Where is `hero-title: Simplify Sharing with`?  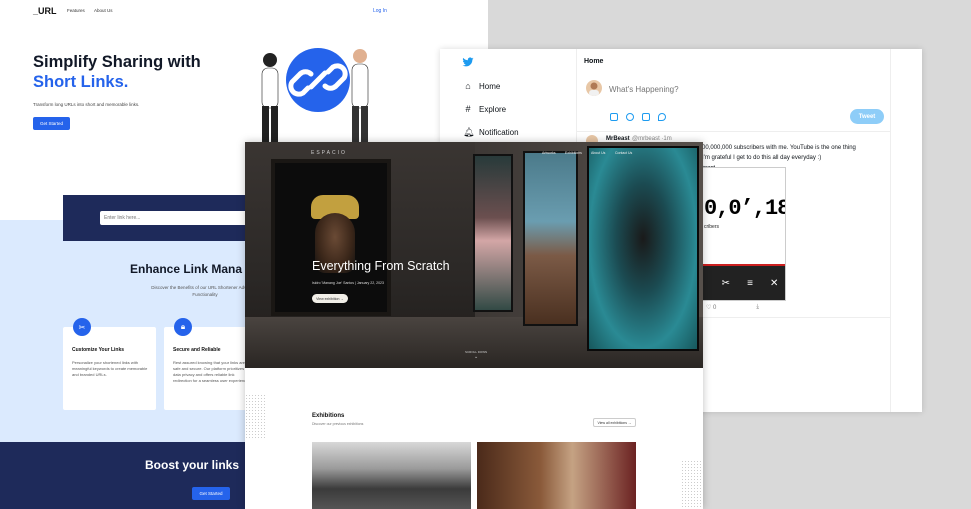 hero-title: Simplify Sharing with is located at coordinates (117, 62).